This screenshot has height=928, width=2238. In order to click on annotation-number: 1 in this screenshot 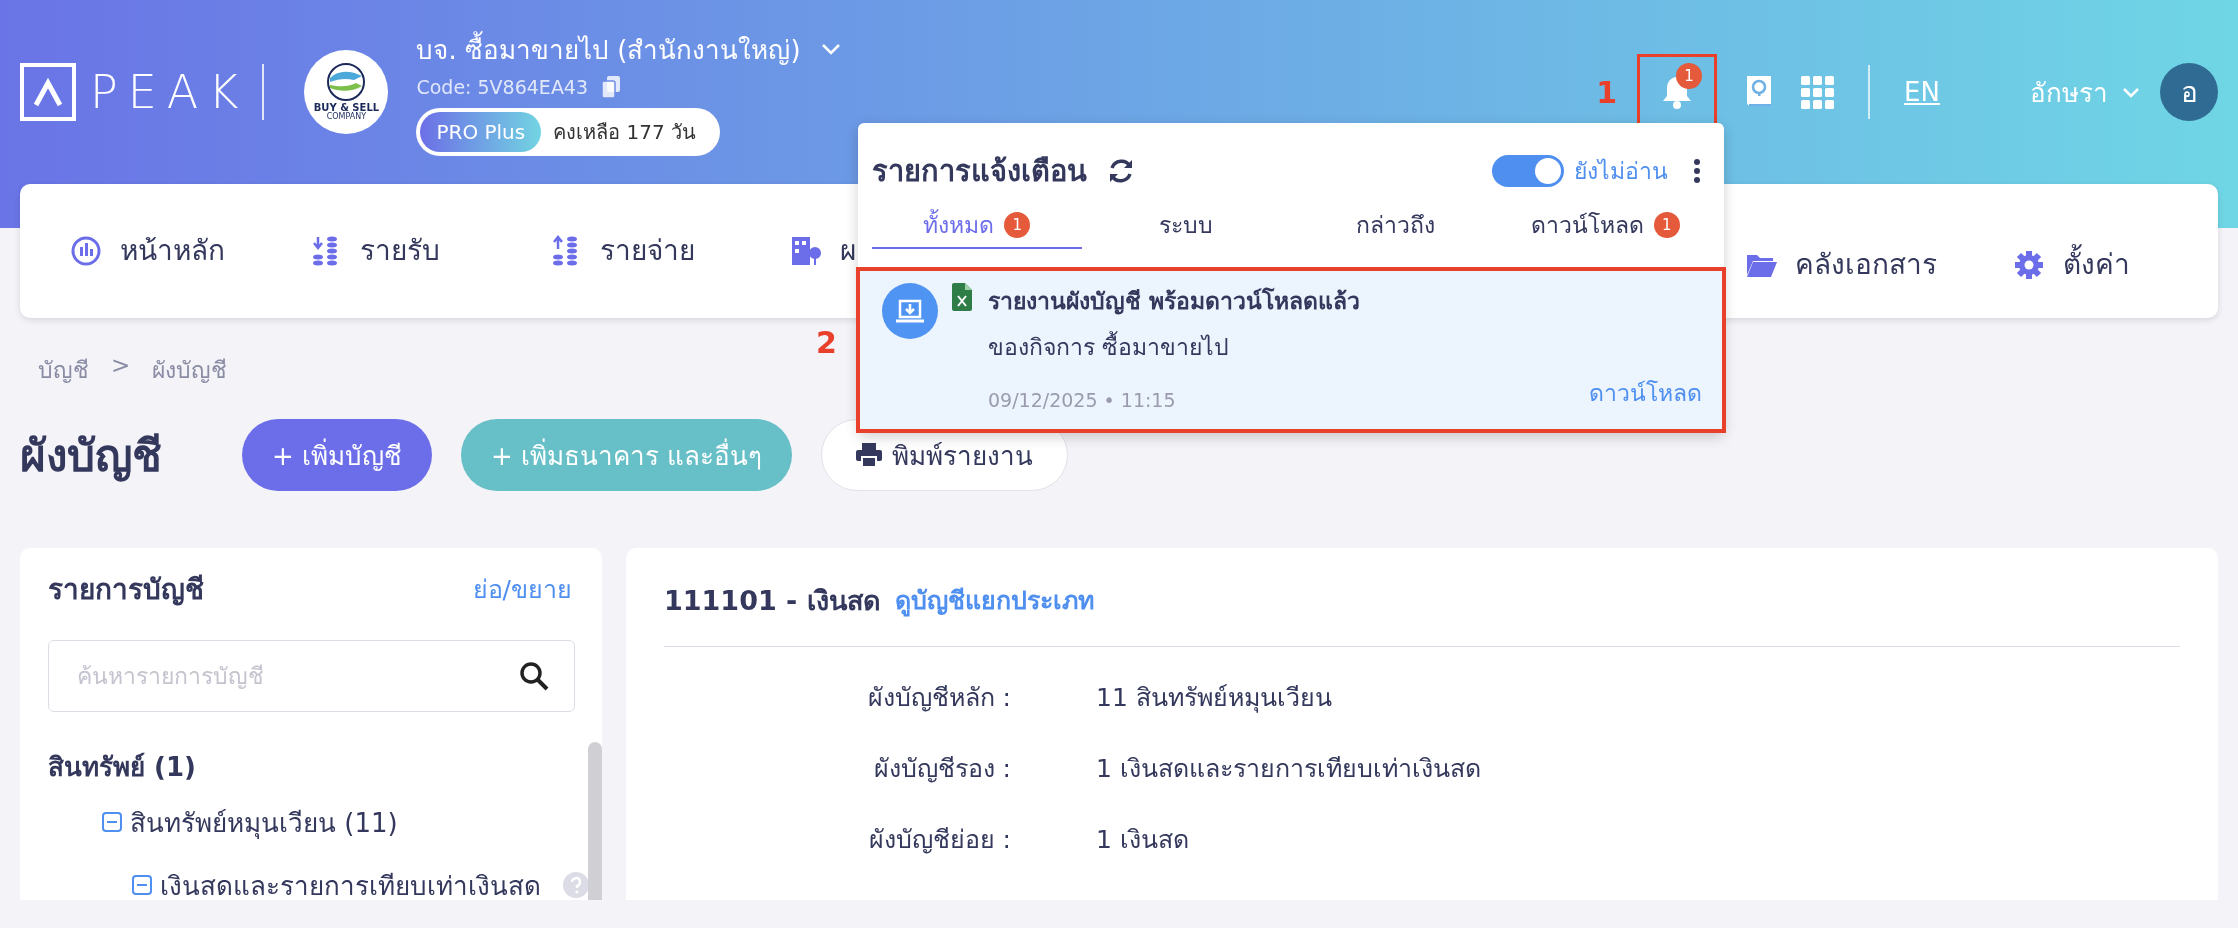, I will do `click(1607, 92)`.